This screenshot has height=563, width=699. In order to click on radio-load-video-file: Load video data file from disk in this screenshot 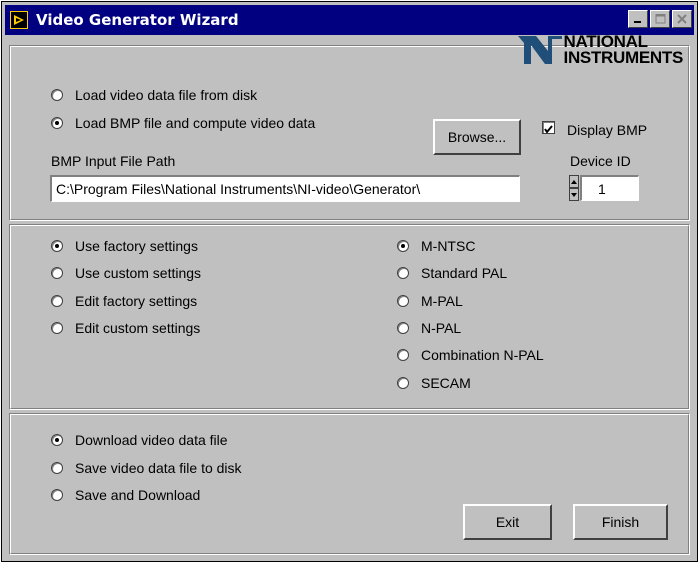, I will do `click(154, 95)`.